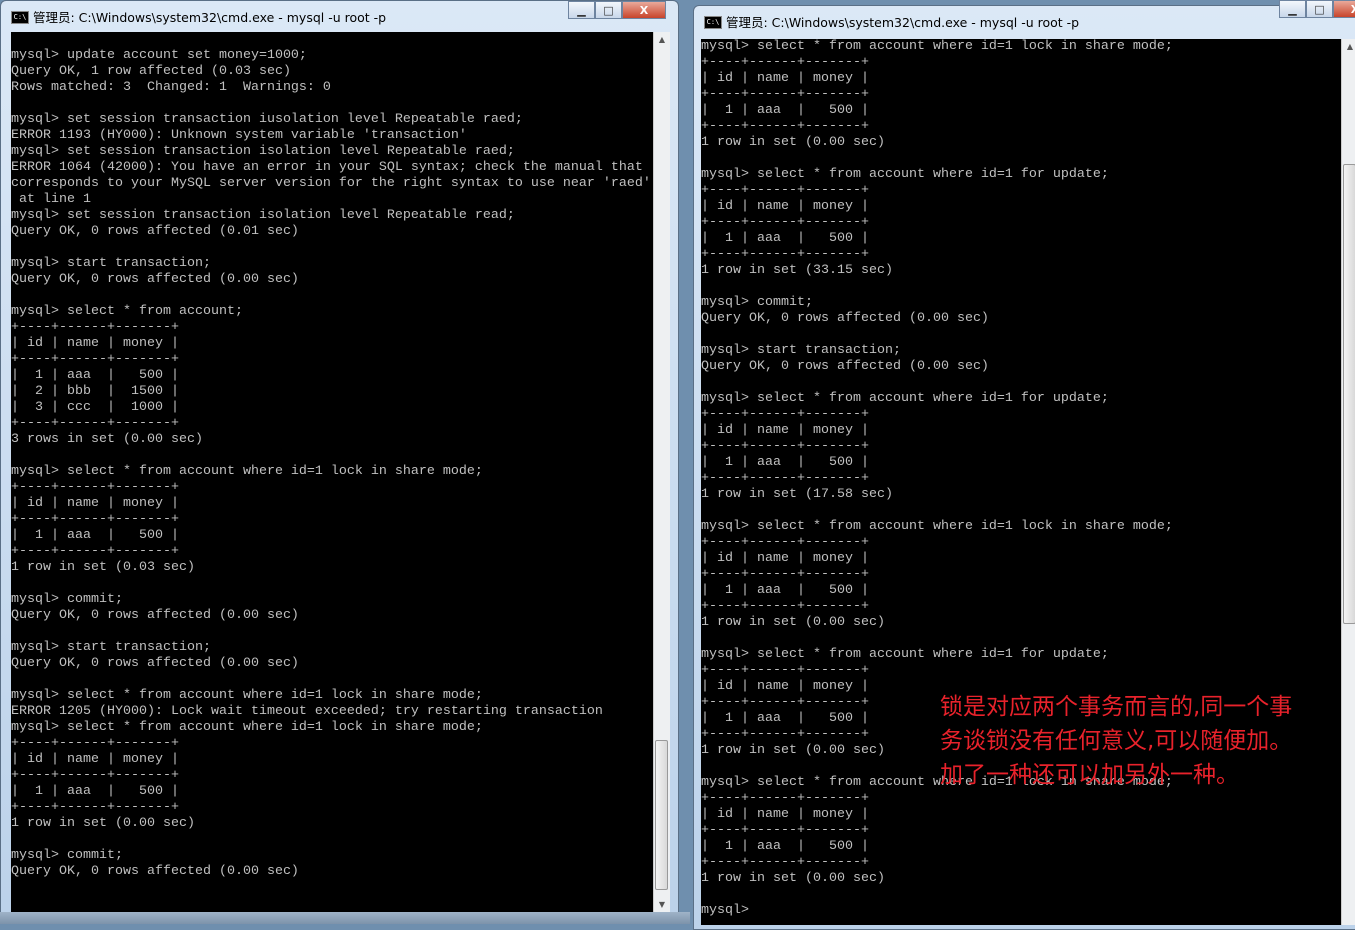 The image size is (1355, 930). Describe the element at coordinates (1089, 775) in the screenshot. I see `annotation-line: 加了一种还可以加另外一种。` at that location.